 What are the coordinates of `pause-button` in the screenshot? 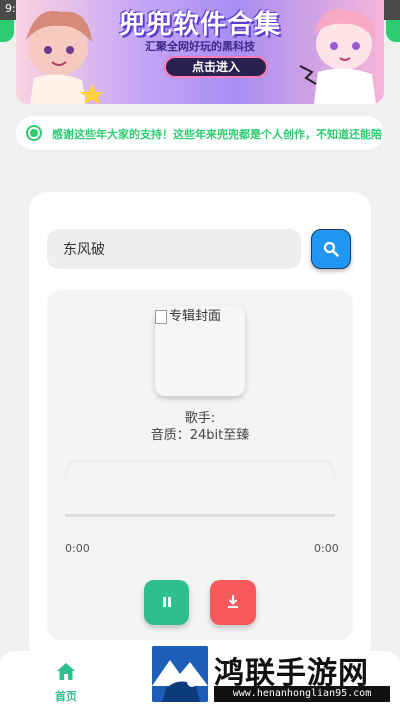 It's located at (166, 602).